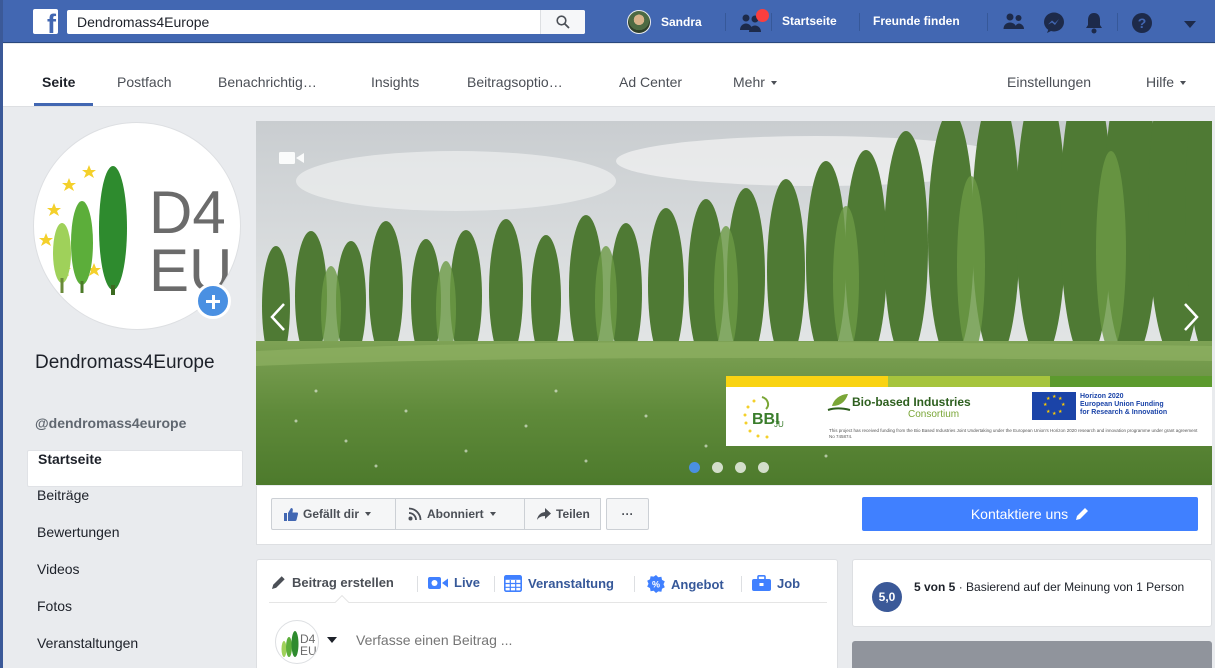  I want to click on tab-insights: Insights, so click(395, 82).